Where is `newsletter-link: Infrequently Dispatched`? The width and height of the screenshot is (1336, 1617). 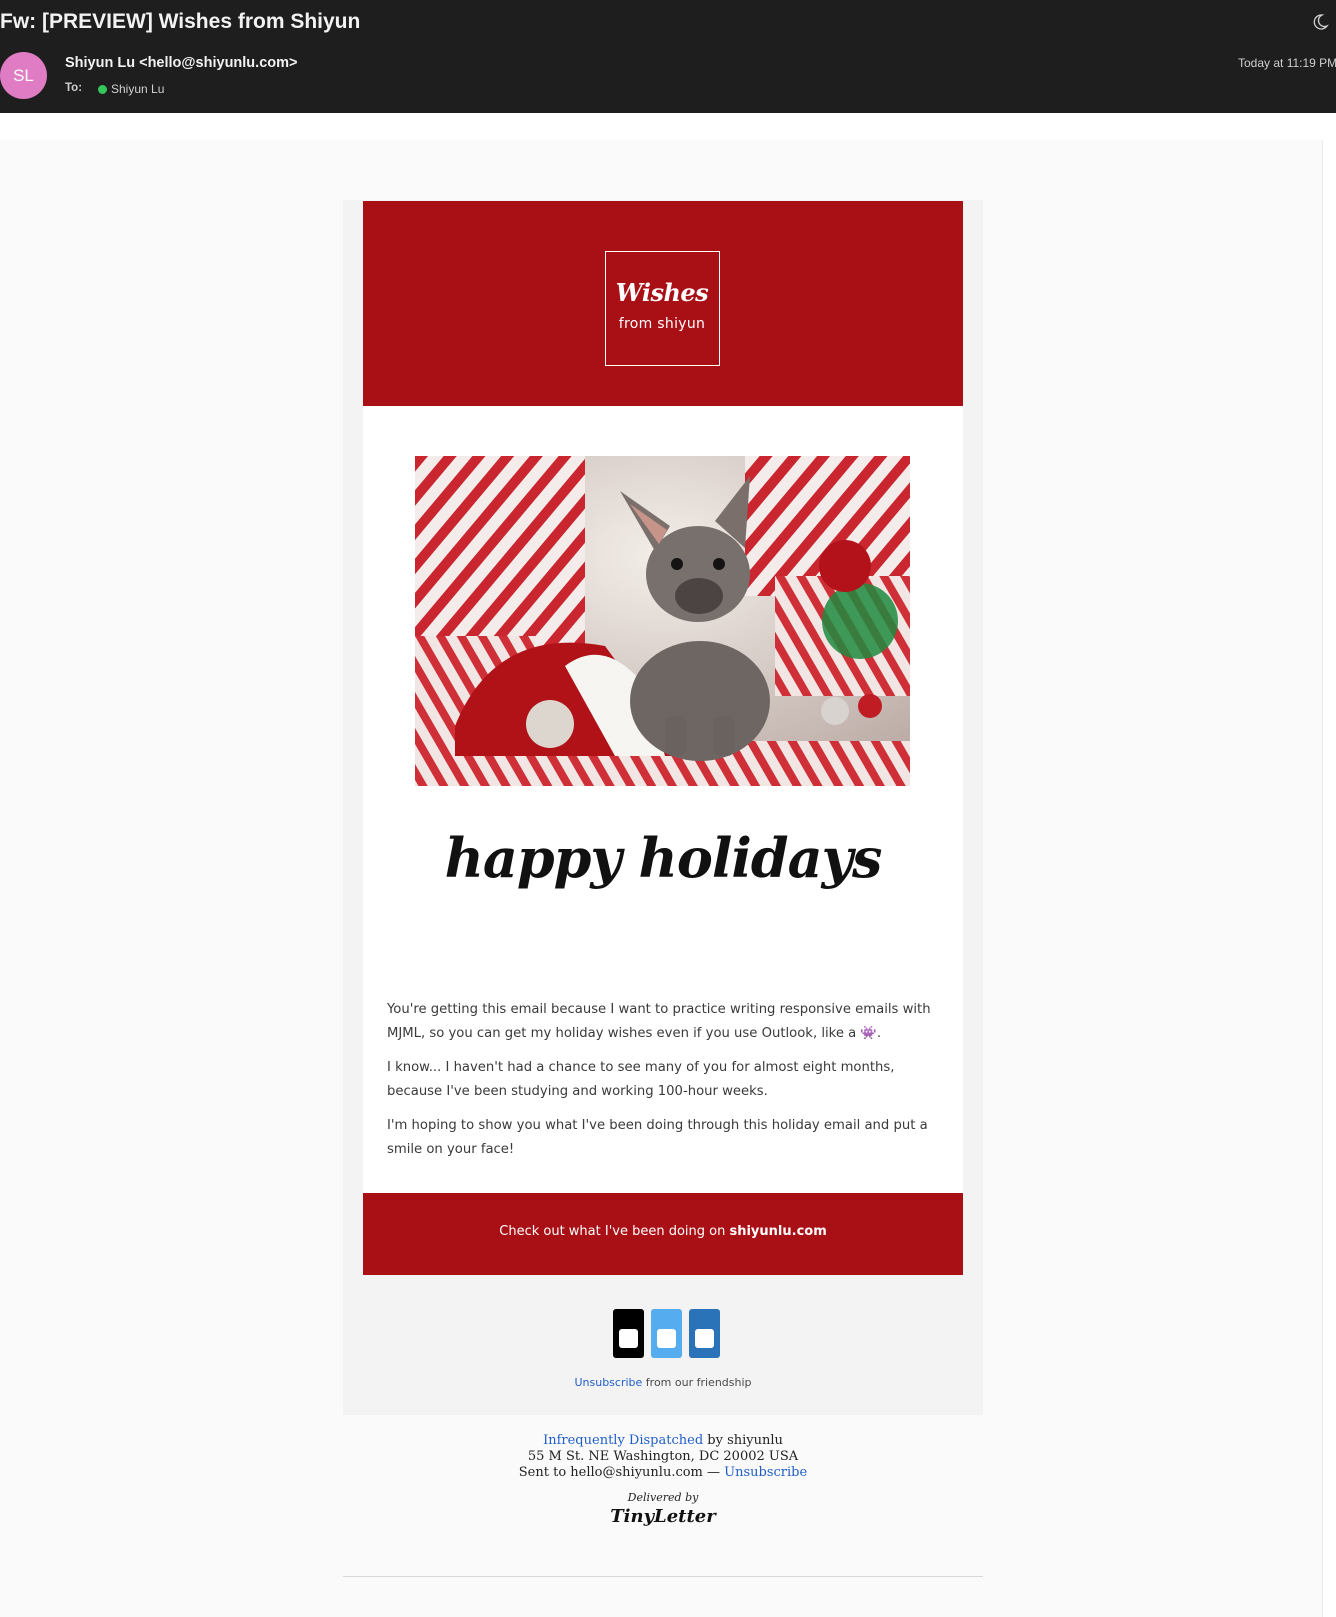 newsletter-link: Infrequently Dispatched is located at coordinates (623, 1440).